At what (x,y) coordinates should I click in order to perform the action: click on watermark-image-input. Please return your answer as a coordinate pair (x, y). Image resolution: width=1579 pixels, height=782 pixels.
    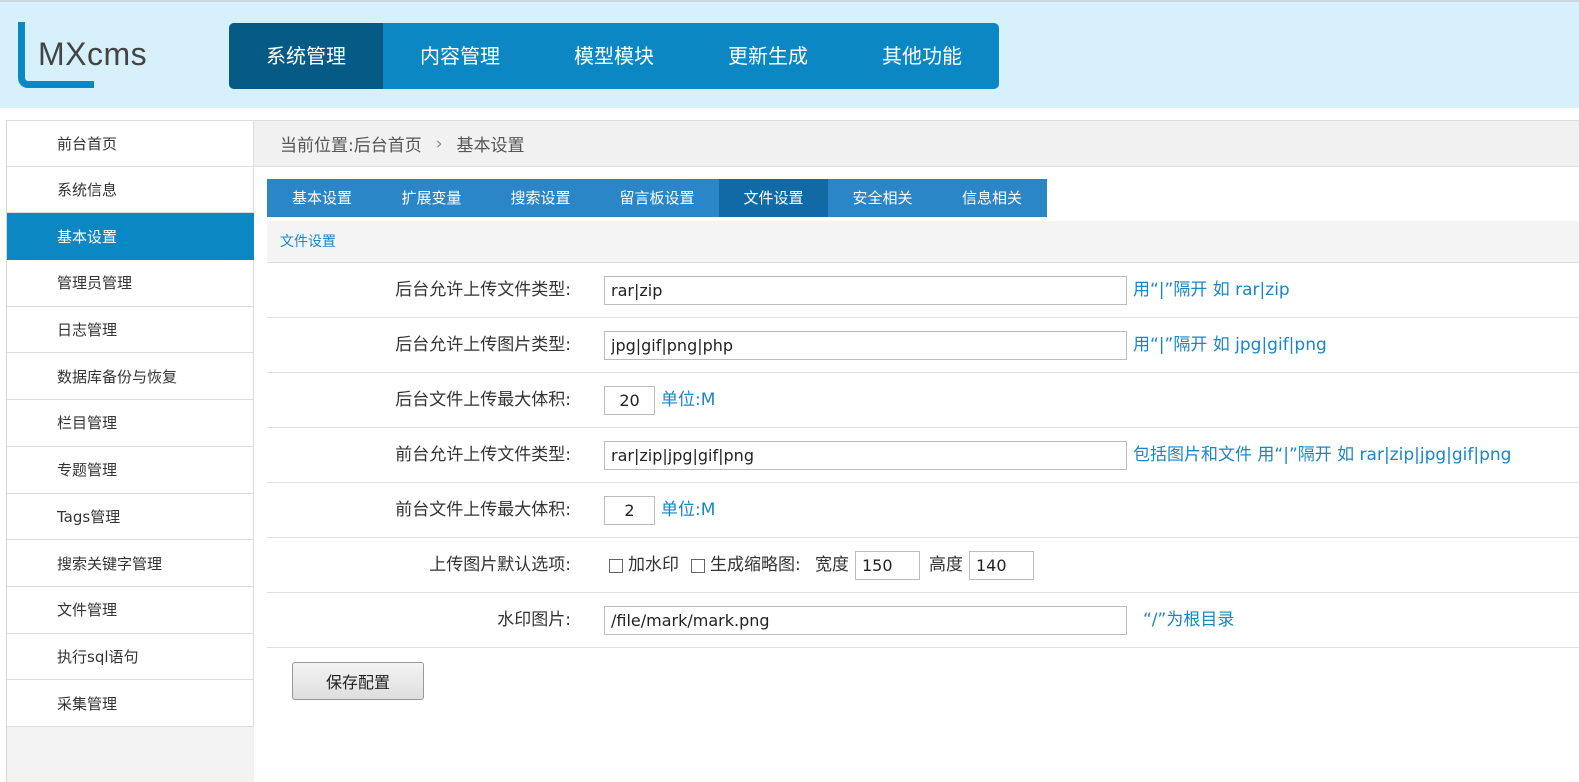
    Looking at the image, I should click on (865, 620).